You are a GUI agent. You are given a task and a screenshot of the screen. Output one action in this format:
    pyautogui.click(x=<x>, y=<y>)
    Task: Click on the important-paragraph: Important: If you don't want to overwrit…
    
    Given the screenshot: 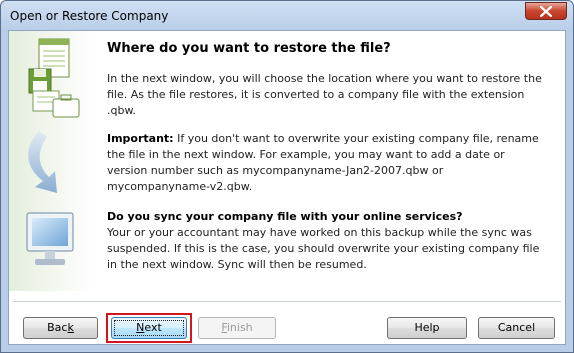 What is the action you would take?
    pyautogui.click(x=327, y=163)
    